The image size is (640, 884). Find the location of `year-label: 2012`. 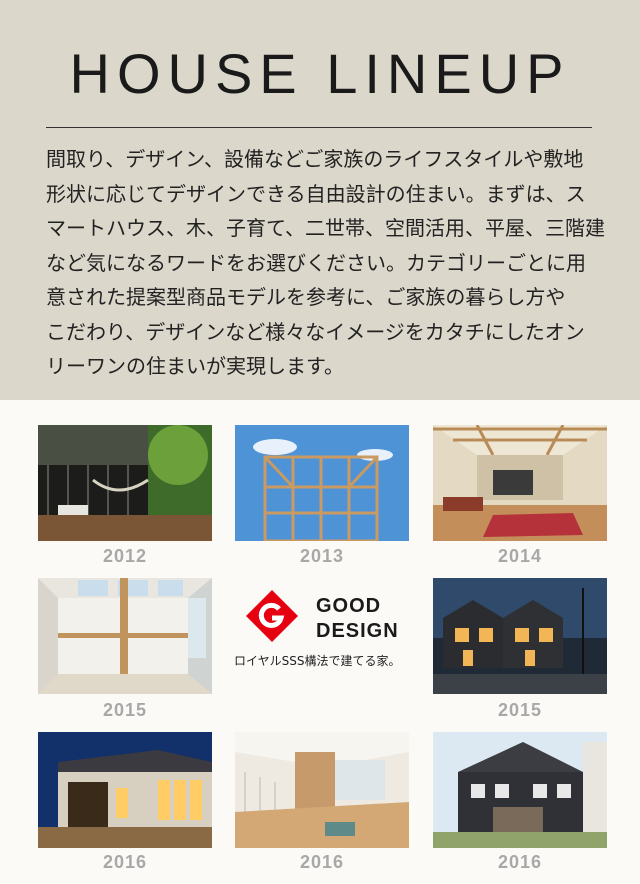

year-label: 2012 is located at coordinates (125, 556).